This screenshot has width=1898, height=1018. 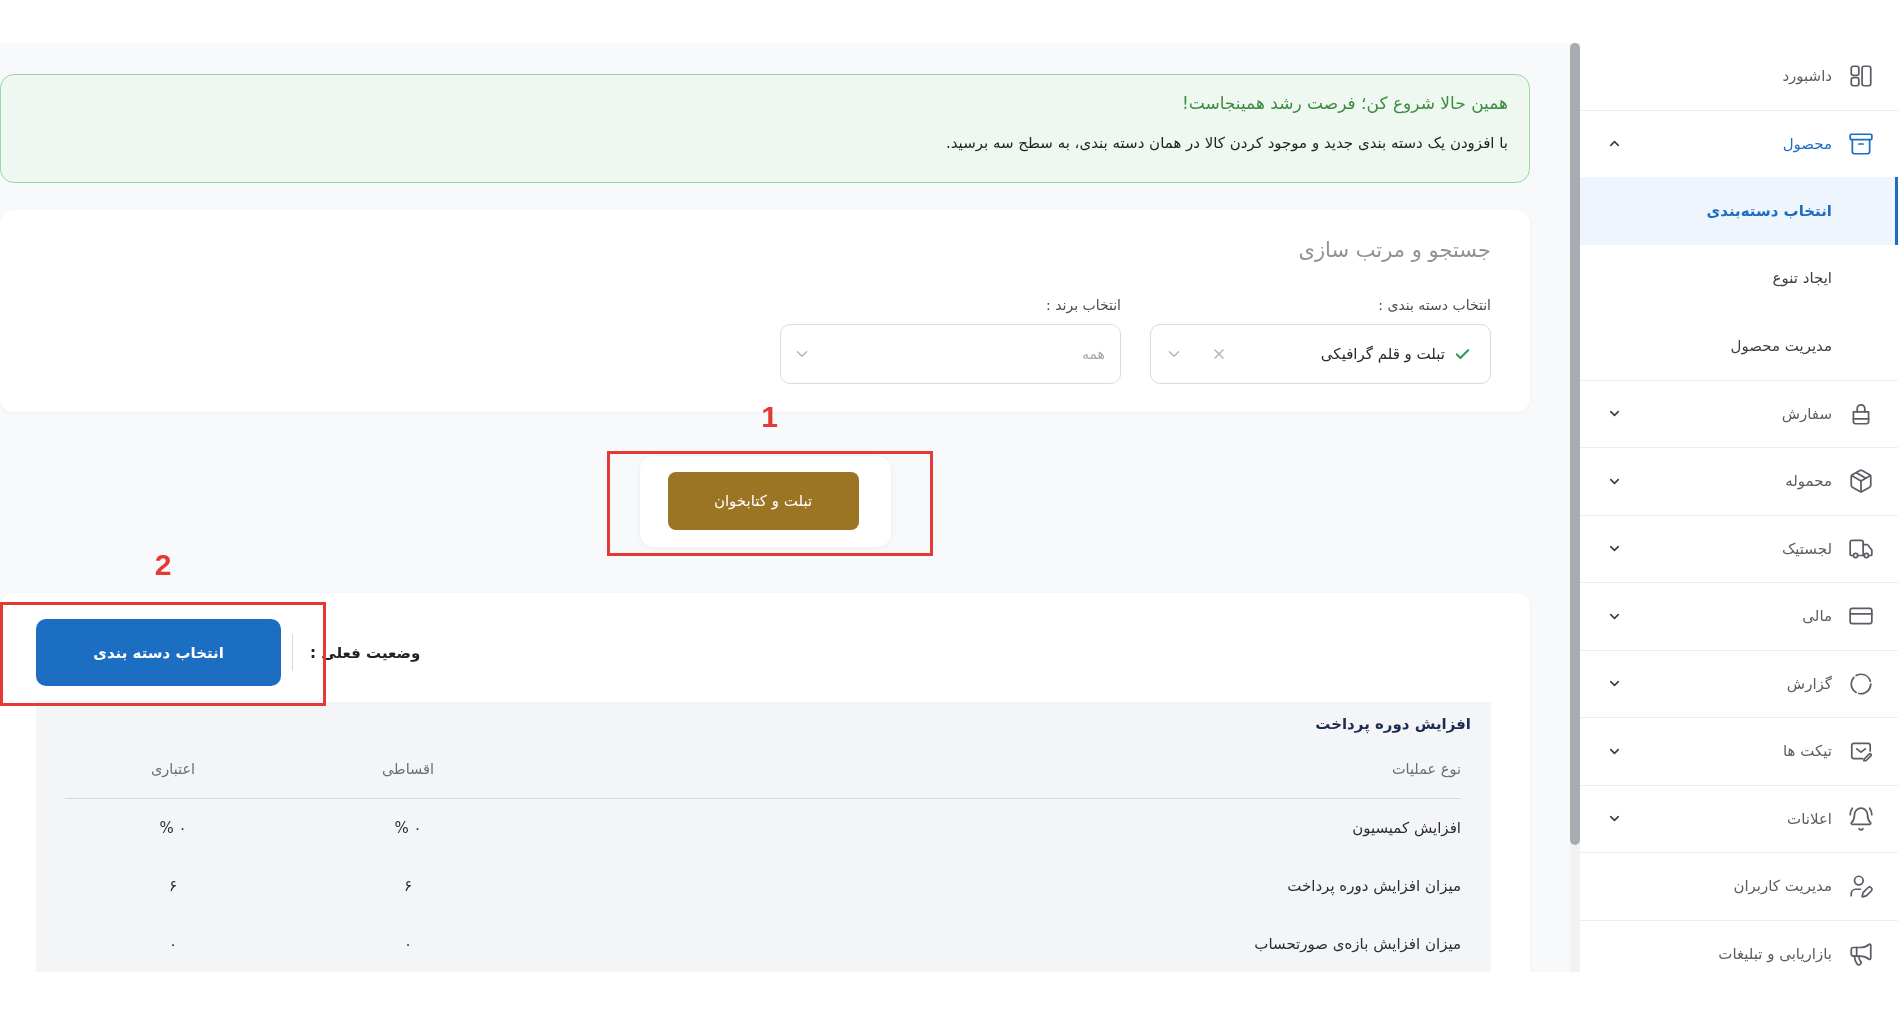 What do you see at coordinates (1739, 818) in the screenshot?
I see `sidebar-item: اعلانات` at bounding box center [1739, 818].